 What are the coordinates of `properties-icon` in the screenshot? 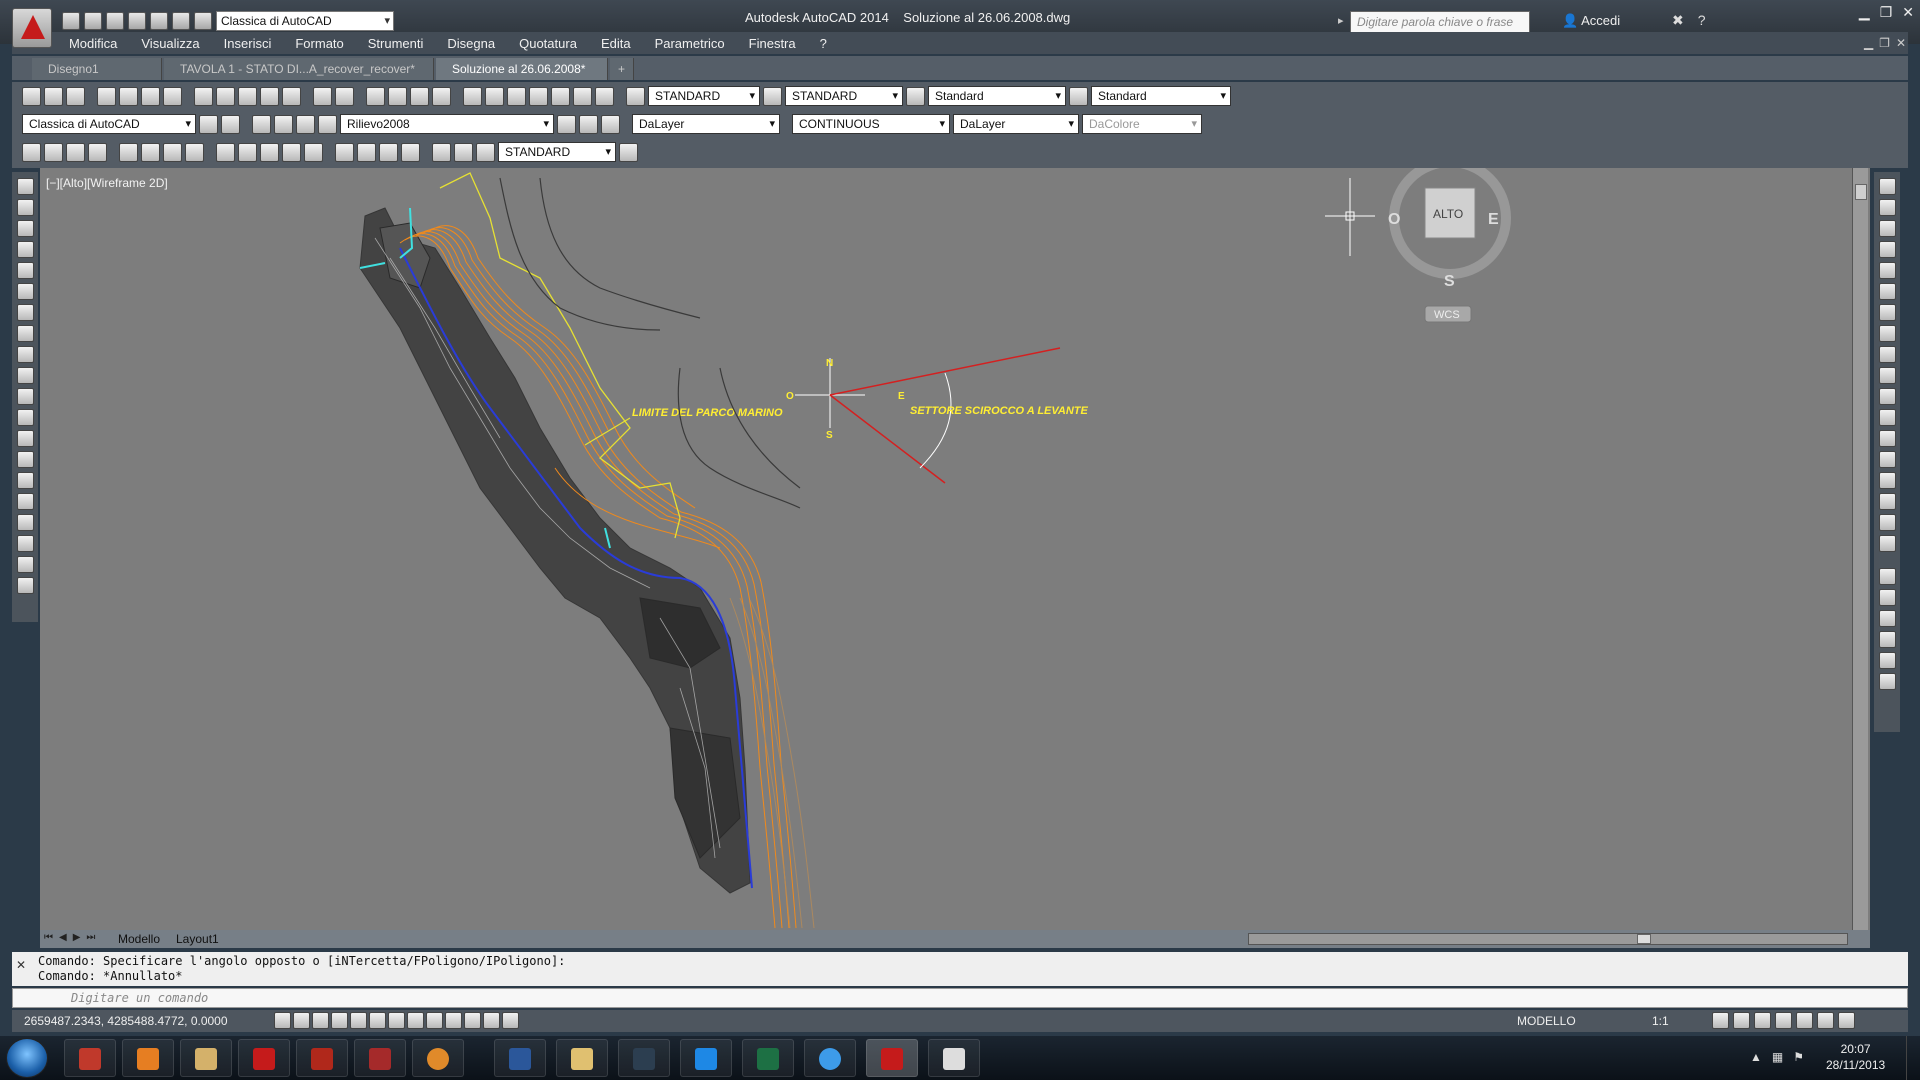 It's located at (472, 96).